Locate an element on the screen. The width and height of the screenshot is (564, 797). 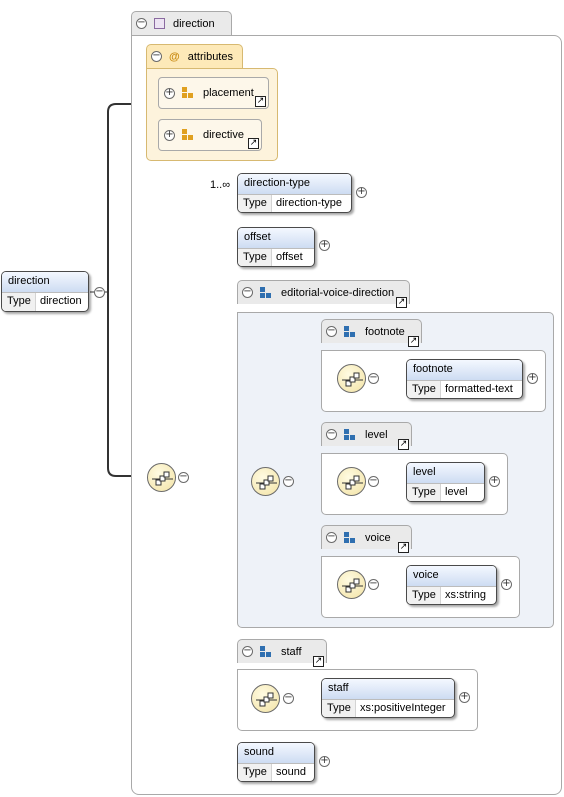
type-value: direction-type is located at coordinates (309, 203).